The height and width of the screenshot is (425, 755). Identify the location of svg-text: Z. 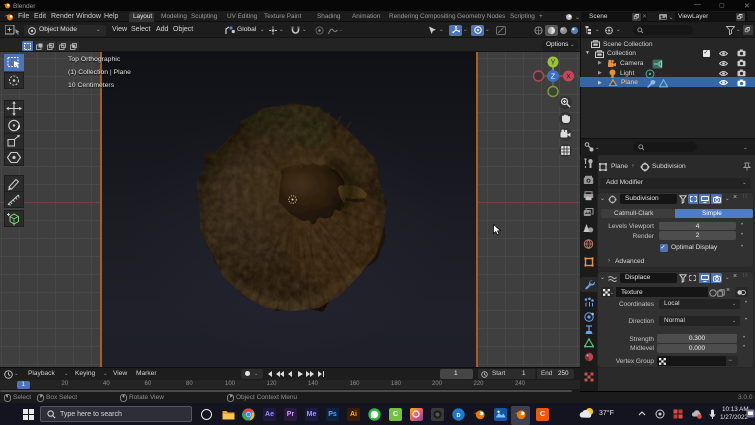
(553, 77).